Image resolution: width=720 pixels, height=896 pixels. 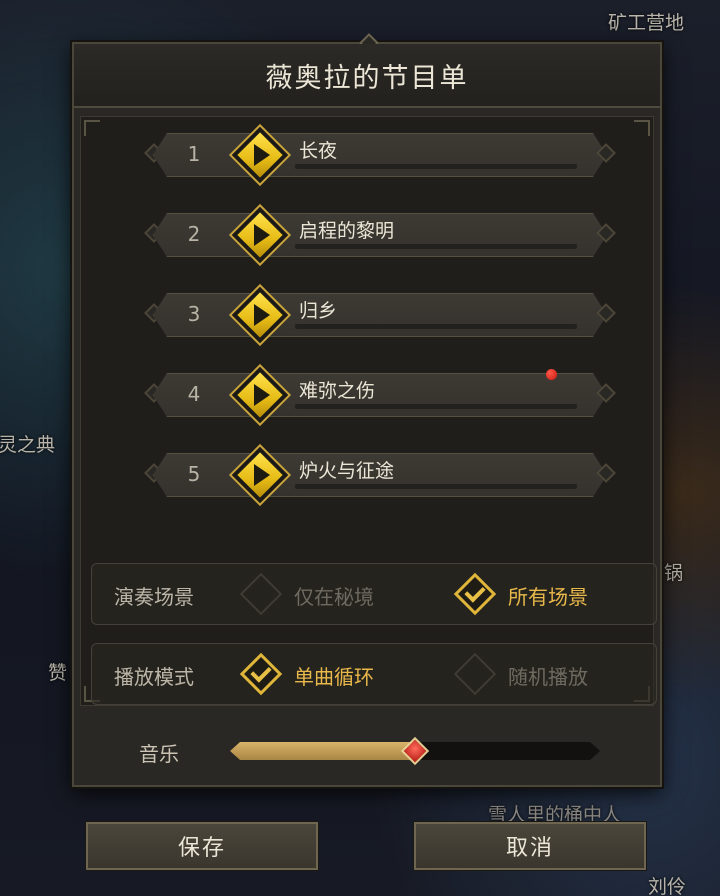 I want to click on option-text: 随机播放, so click(x=548, y=677).